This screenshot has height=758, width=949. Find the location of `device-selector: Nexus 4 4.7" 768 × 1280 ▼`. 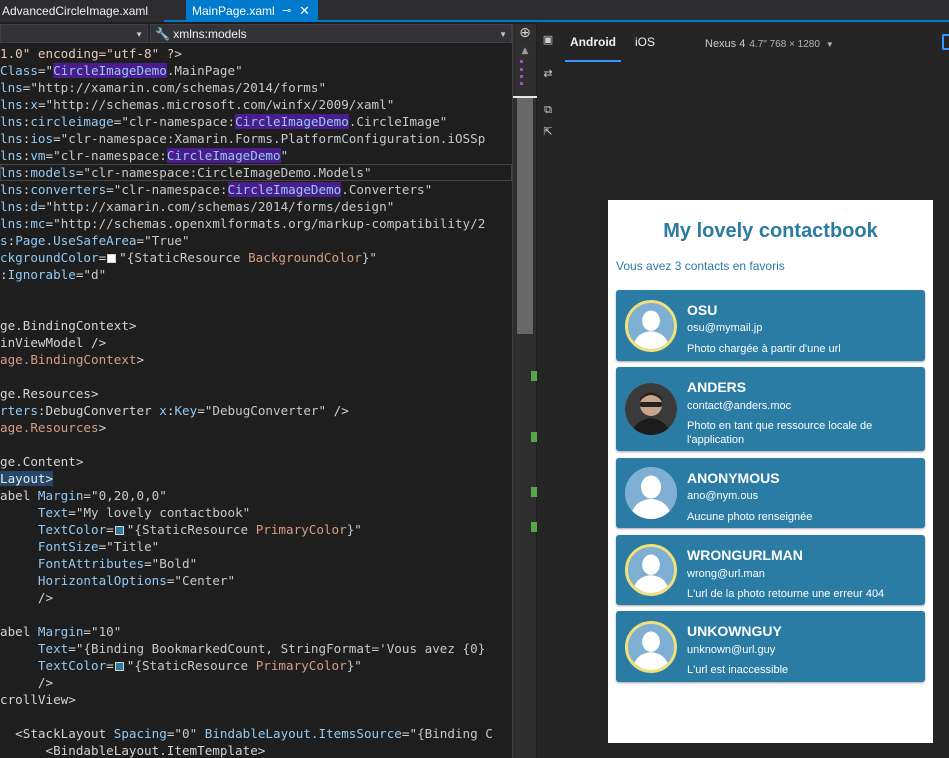

device-selector: Nexus 4 4.7" 768 × 1280 ▼ is located at coordinates (769, 44).